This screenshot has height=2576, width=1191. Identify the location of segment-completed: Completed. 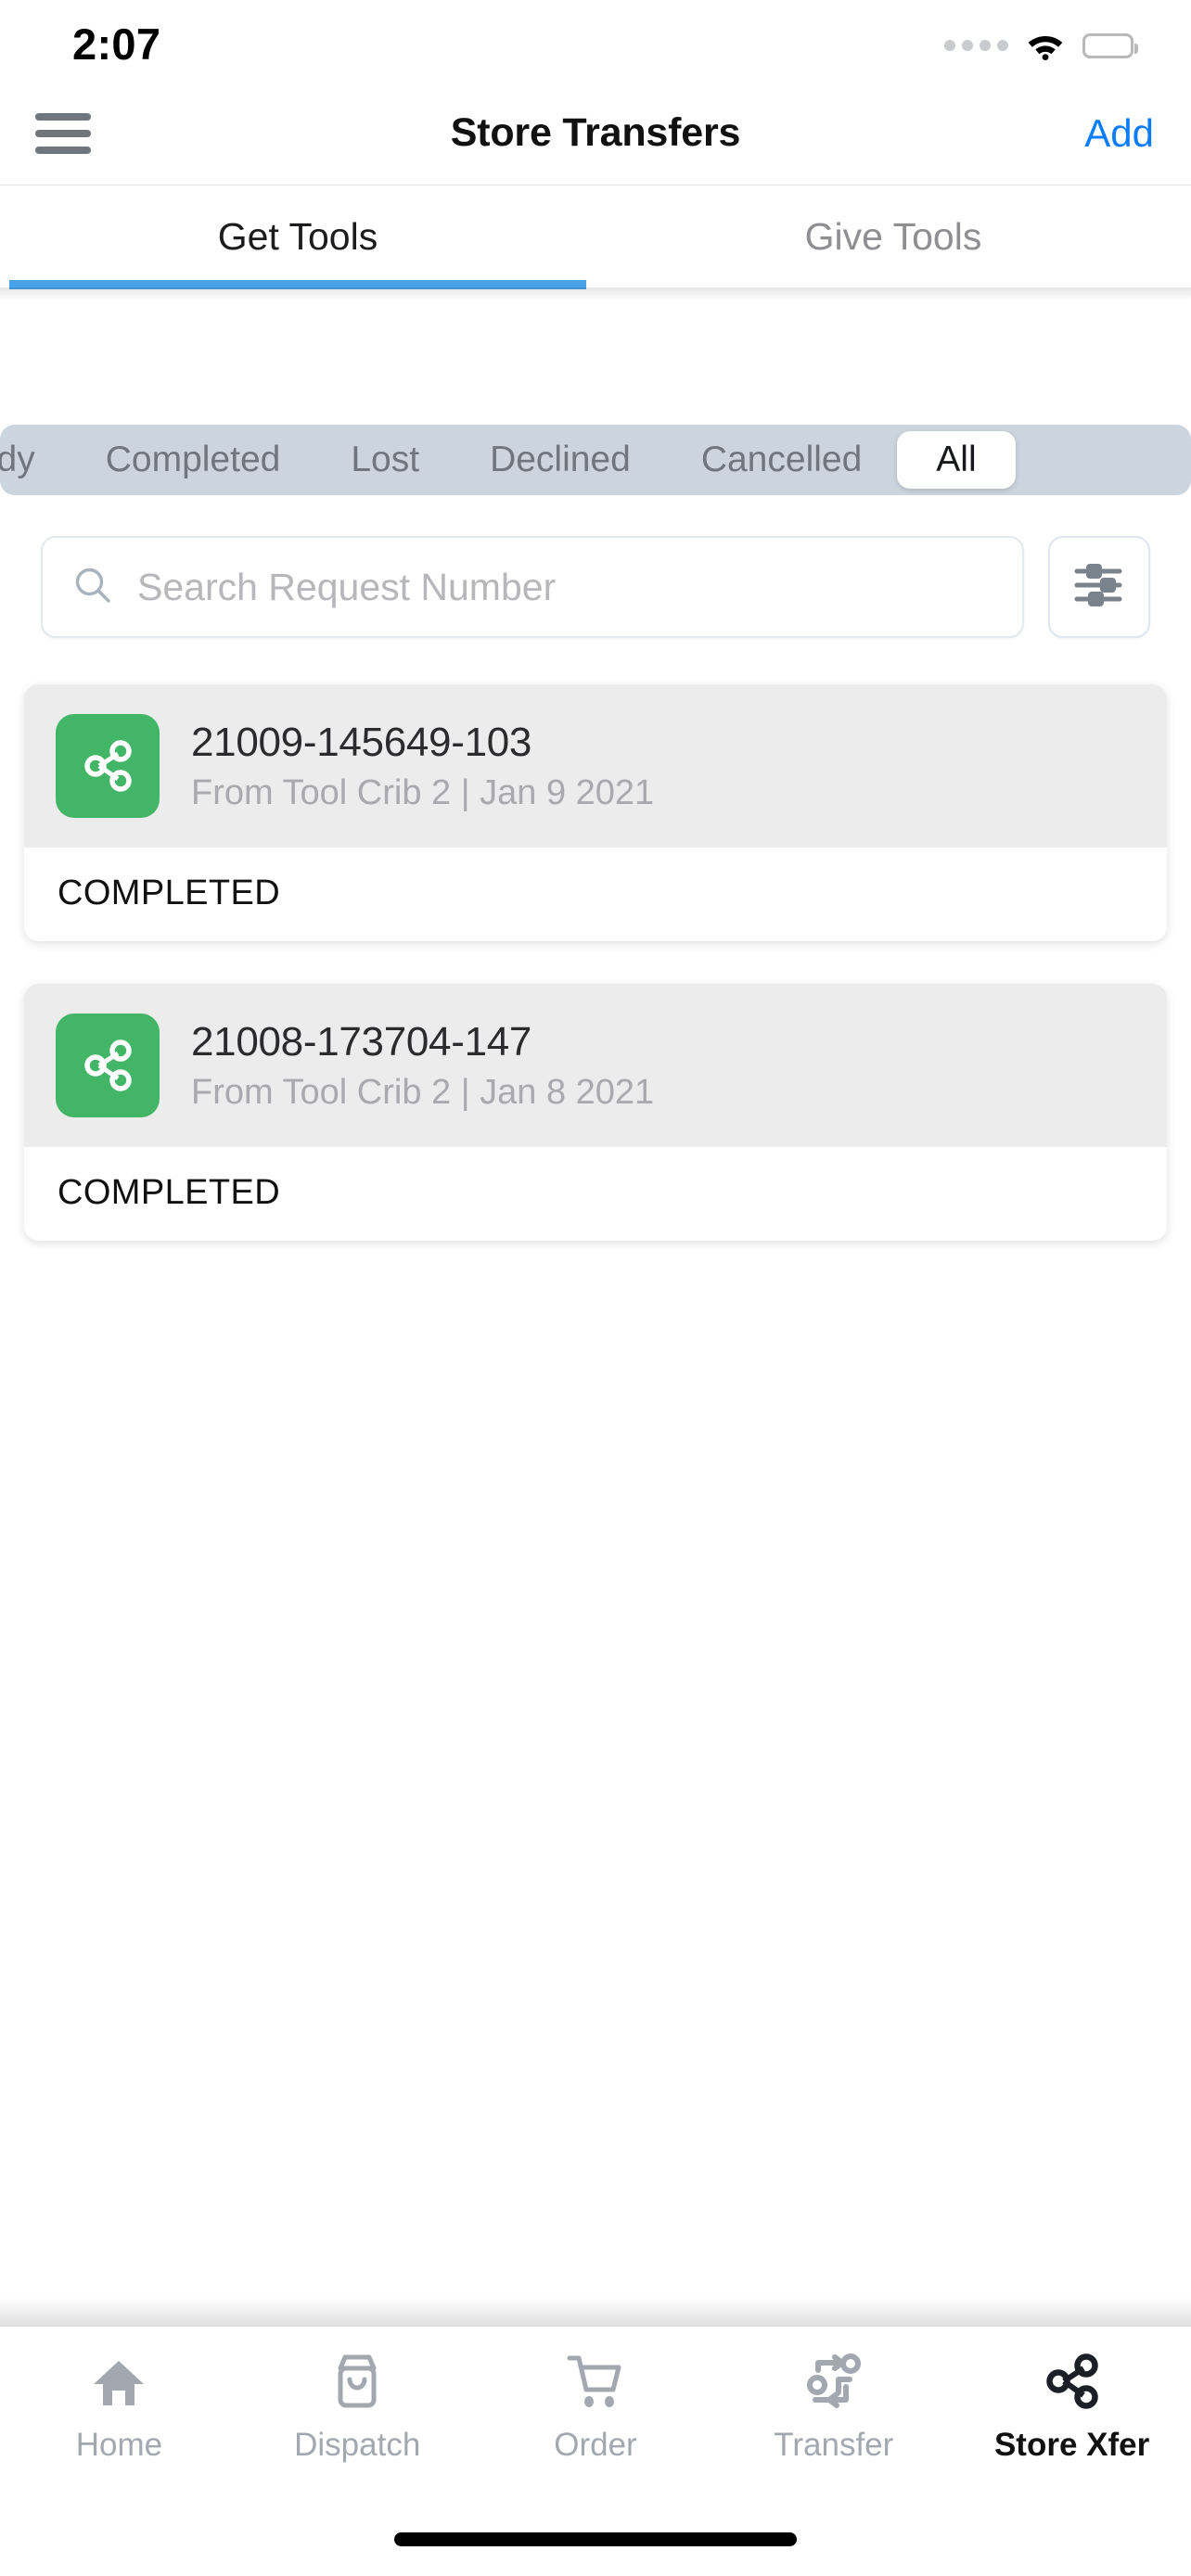
(193, 460).